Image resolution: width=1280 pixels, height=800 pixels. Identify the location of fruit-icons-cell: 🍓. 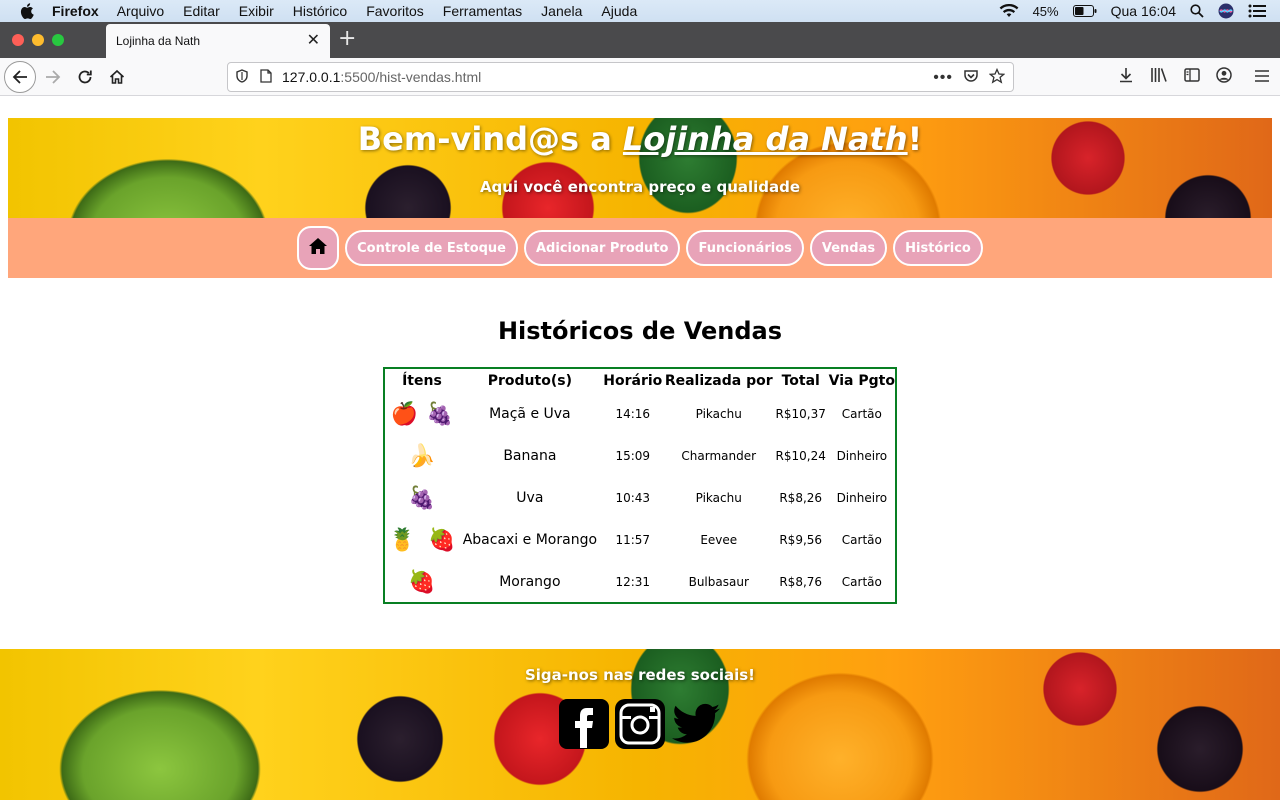
(422, 582).